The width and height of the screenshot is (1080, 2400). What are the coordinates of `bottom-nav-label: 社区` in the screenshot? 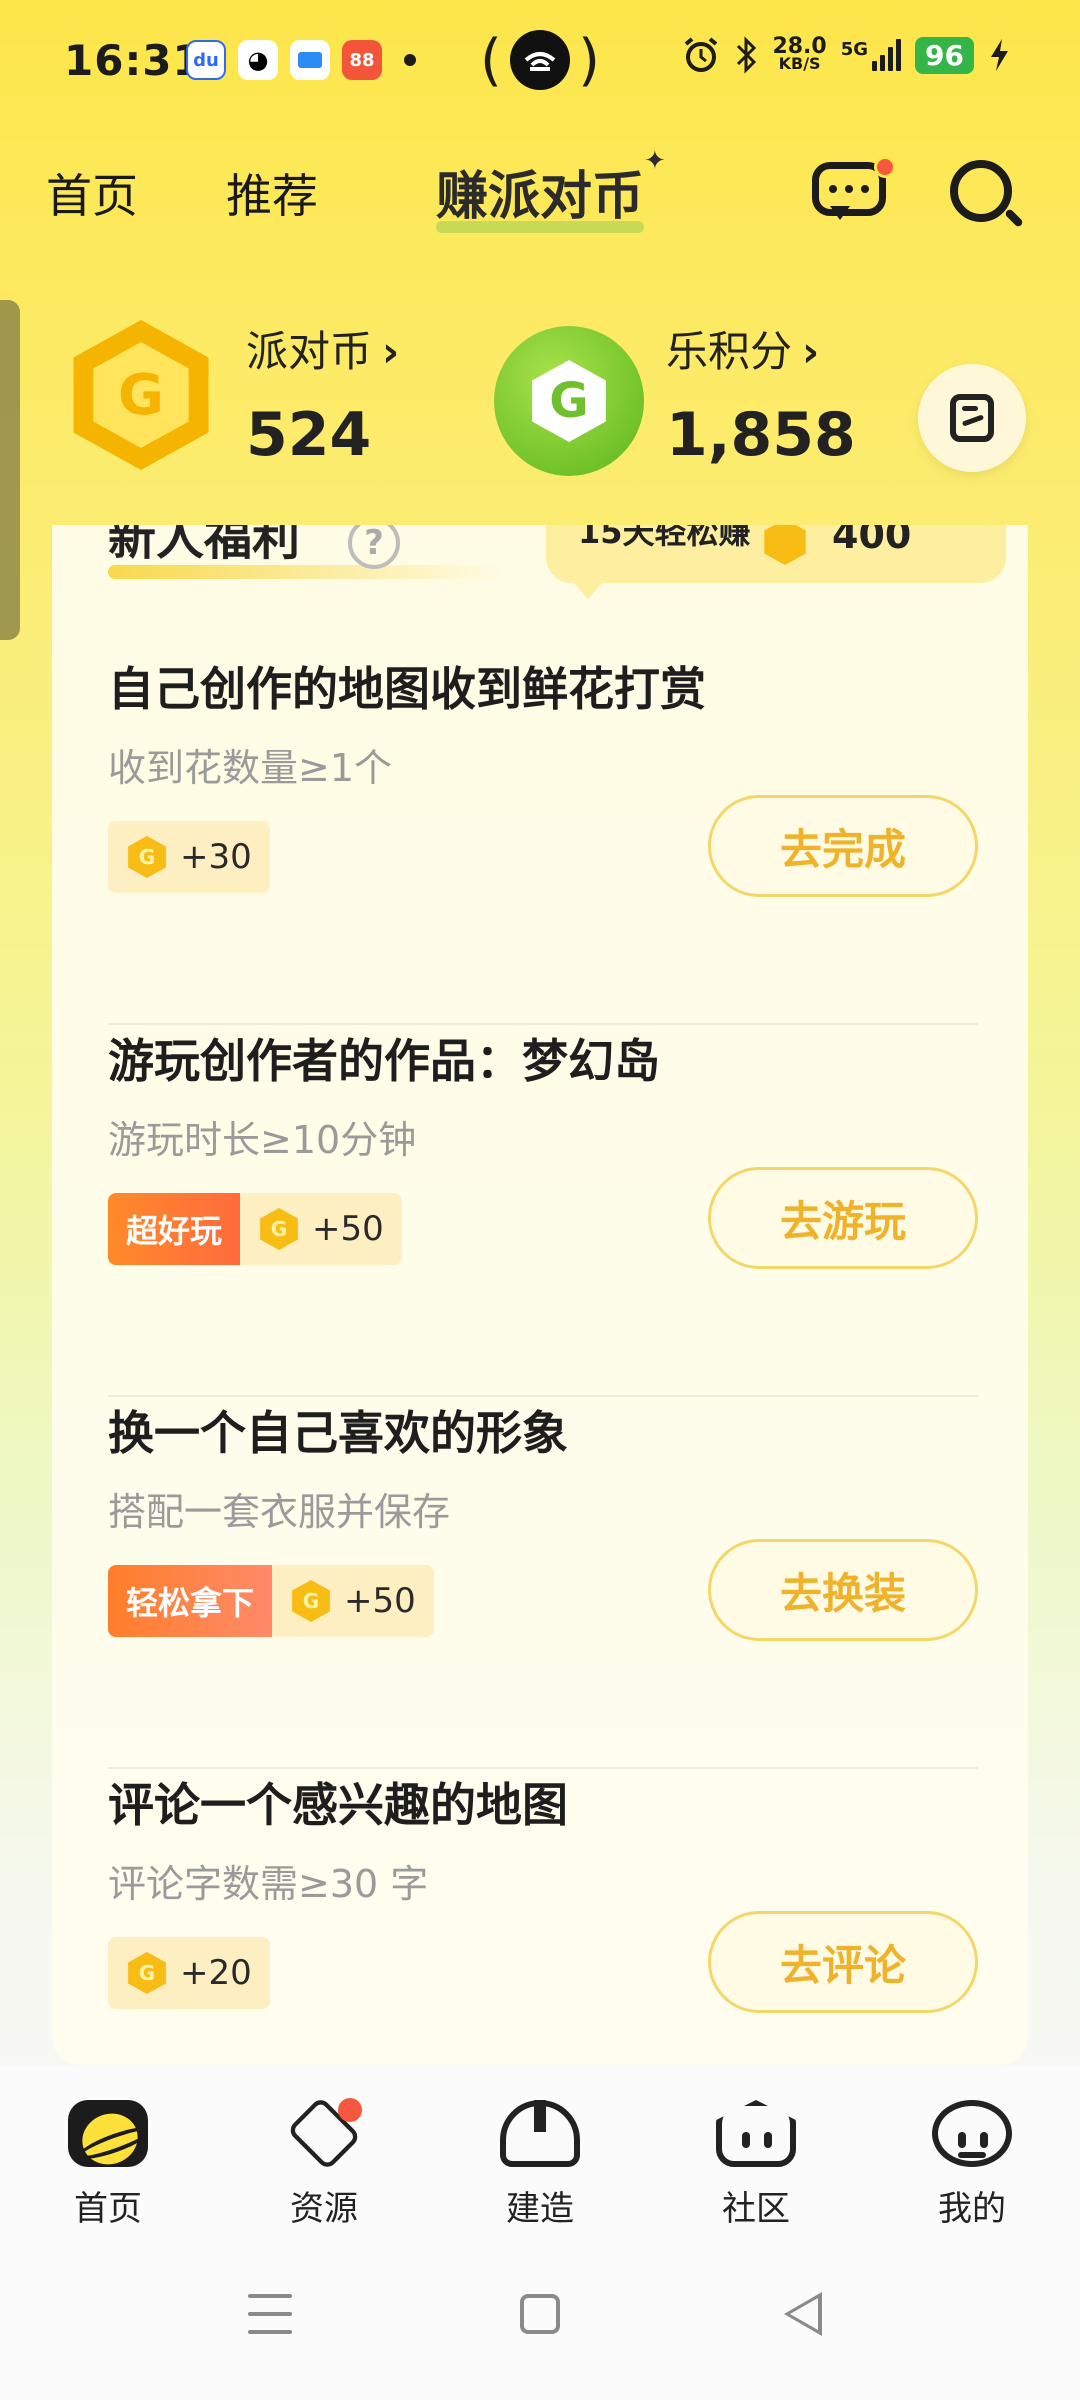 It's located at (756, 2209).